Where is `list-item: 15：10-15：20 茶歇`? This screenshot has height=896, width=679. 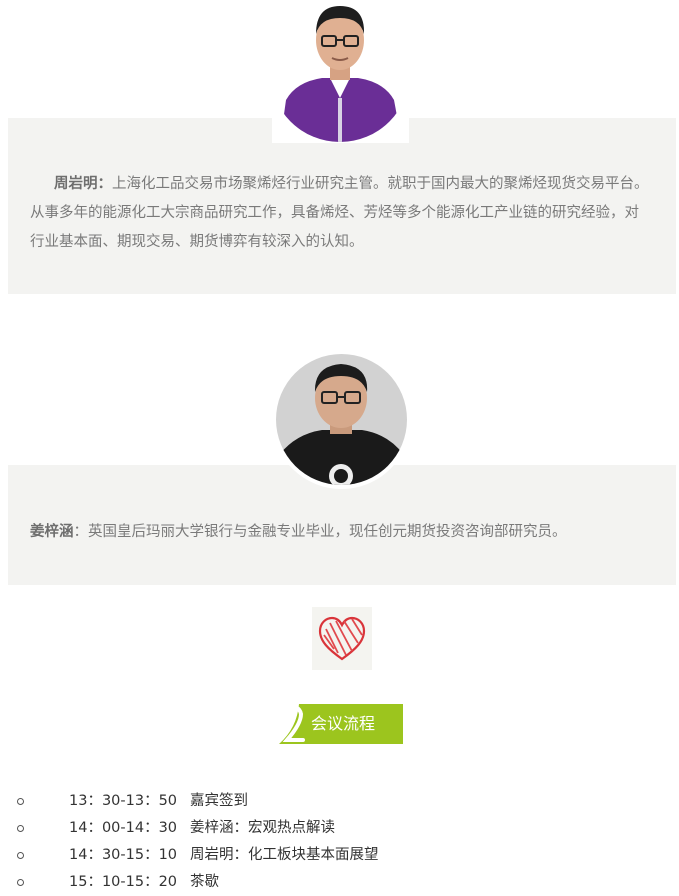
list-item: 15：10-15：20 茶歇 is located at coordinates (339, 882).